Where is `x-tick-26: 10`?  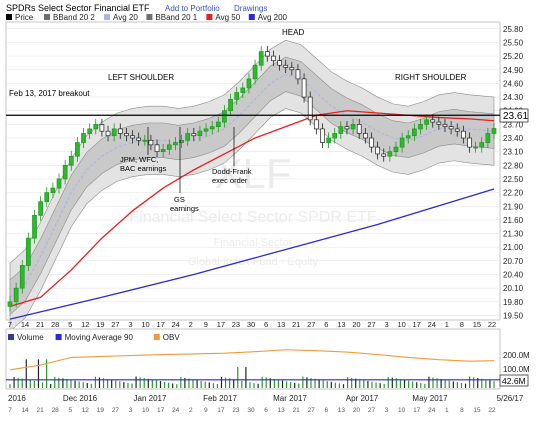 x-tick-26: 10 is located at coordinates (401, 324).